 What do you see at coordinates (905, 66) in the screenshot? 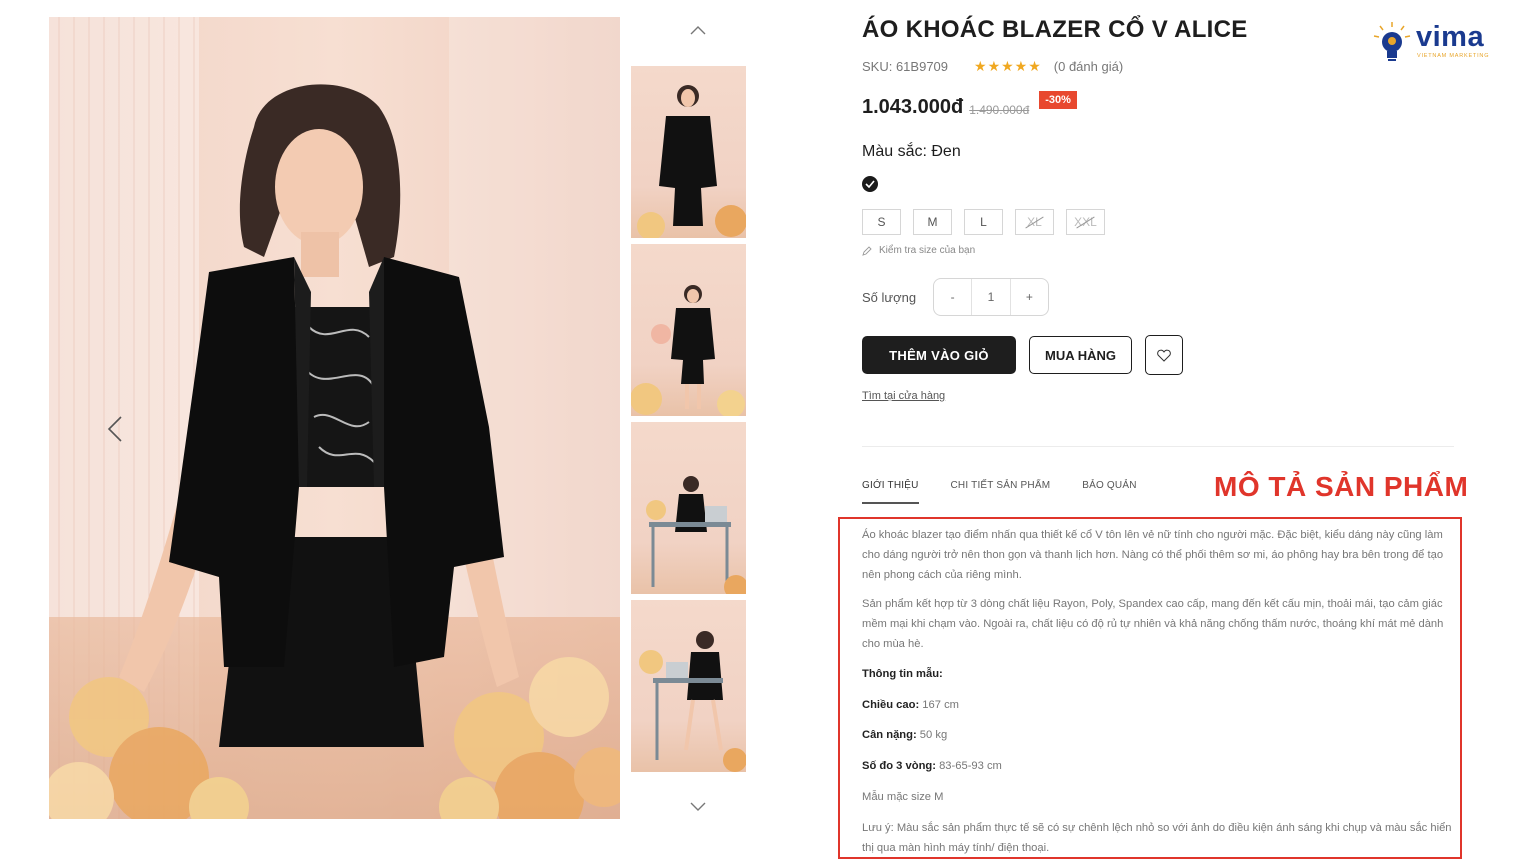
I see `sku-text: SKU: 61B9709` at bounding box center [905, 66].